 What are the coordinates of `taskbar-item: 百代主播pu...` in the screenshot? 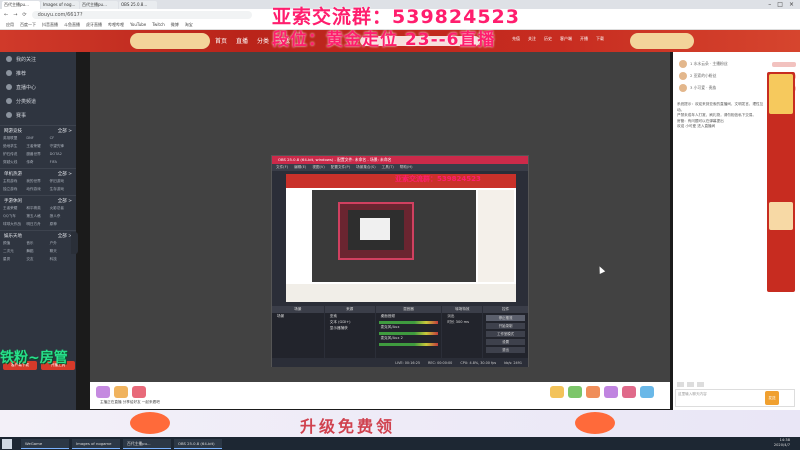 It's located at (147, 443).